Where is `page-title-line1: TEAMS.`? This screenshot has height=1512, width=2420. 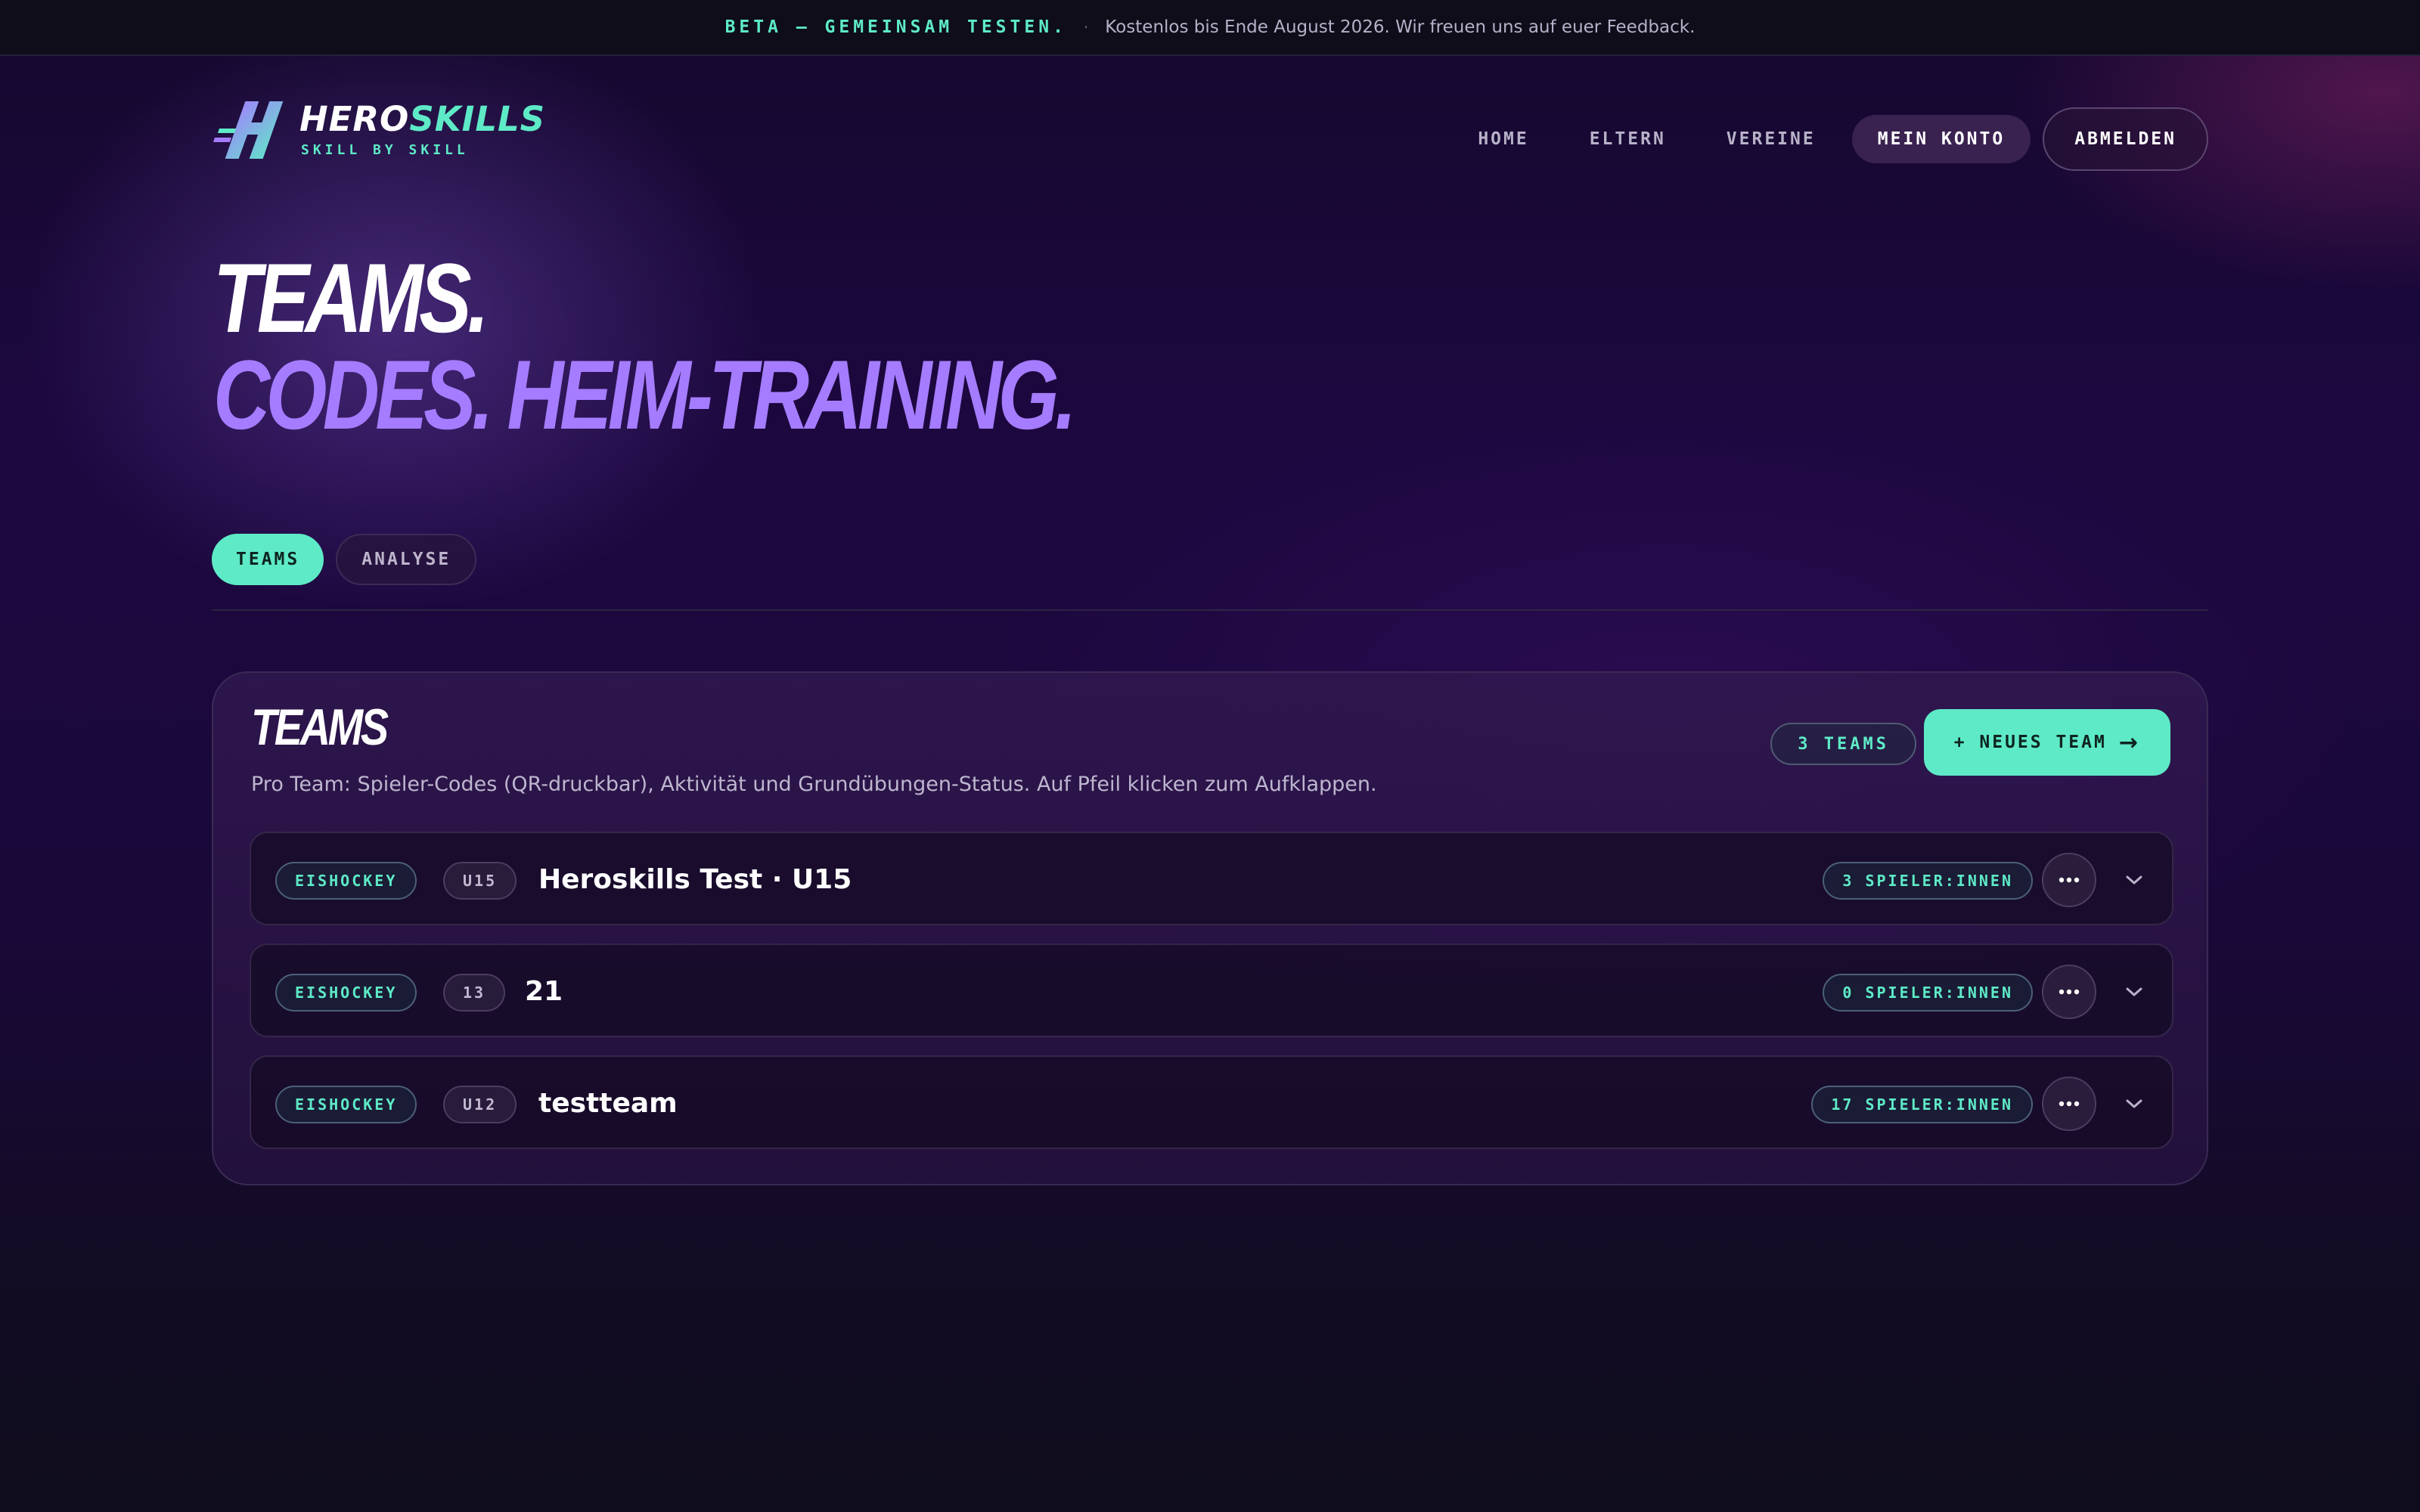
page-title-line1: TEAMS. is located at coordinates (351, 298).